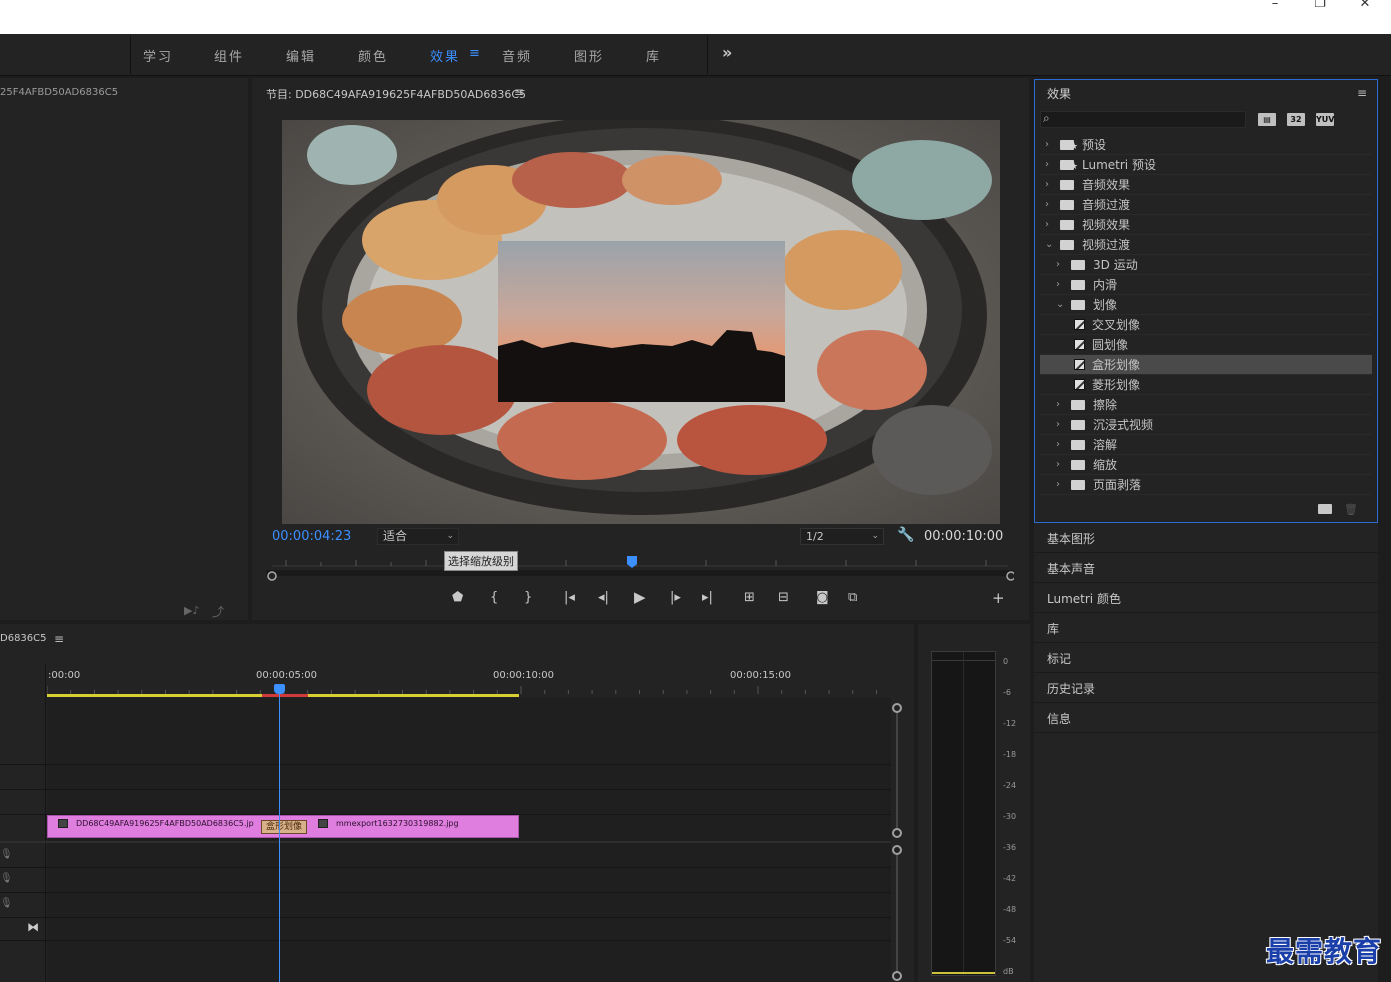  I want to click on program-menu-icon: ≡, so click(519, 92).